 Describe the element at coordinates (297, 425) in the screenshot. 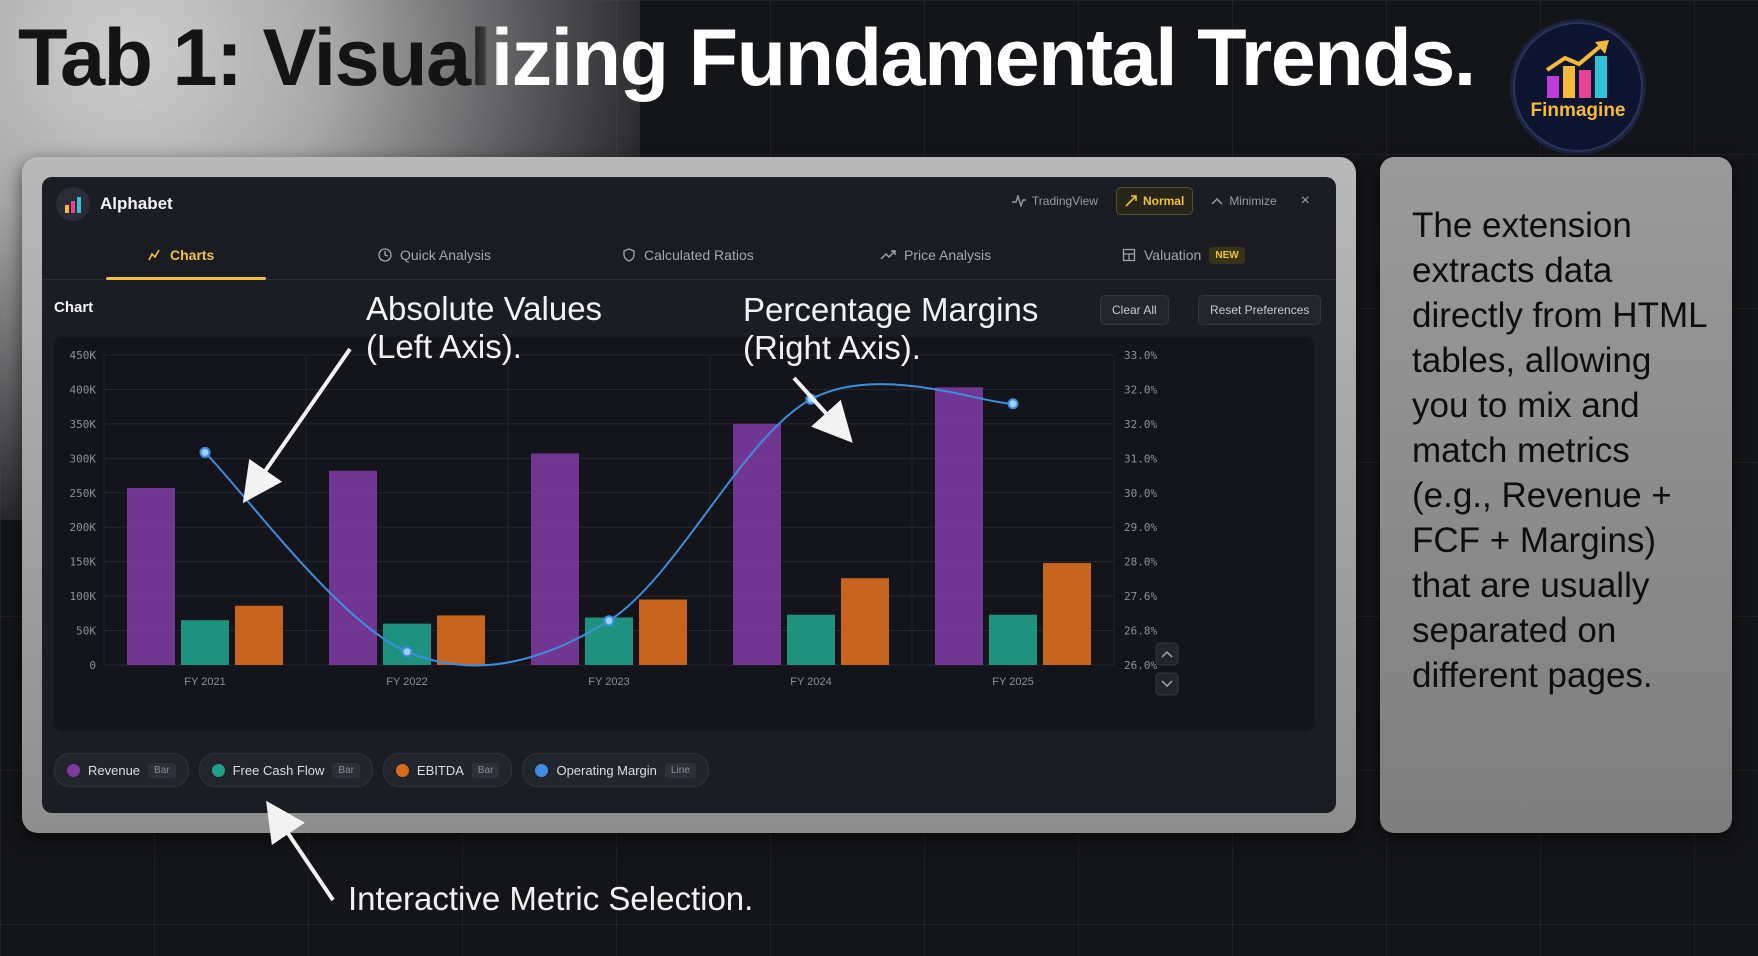

I see `arrow-left-axis` at that location.